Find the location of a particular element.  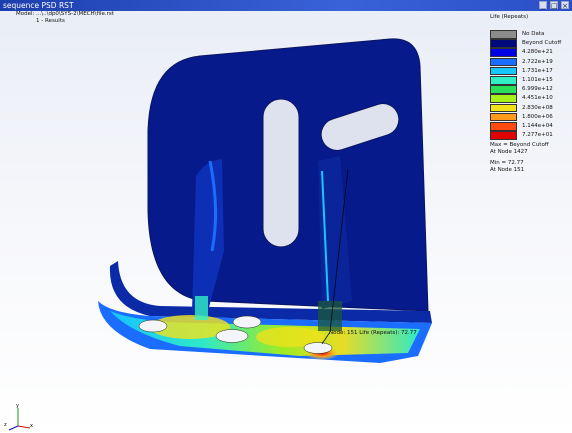

legend-entry: Beyond Cutoff is located at coordinates (530, 43).